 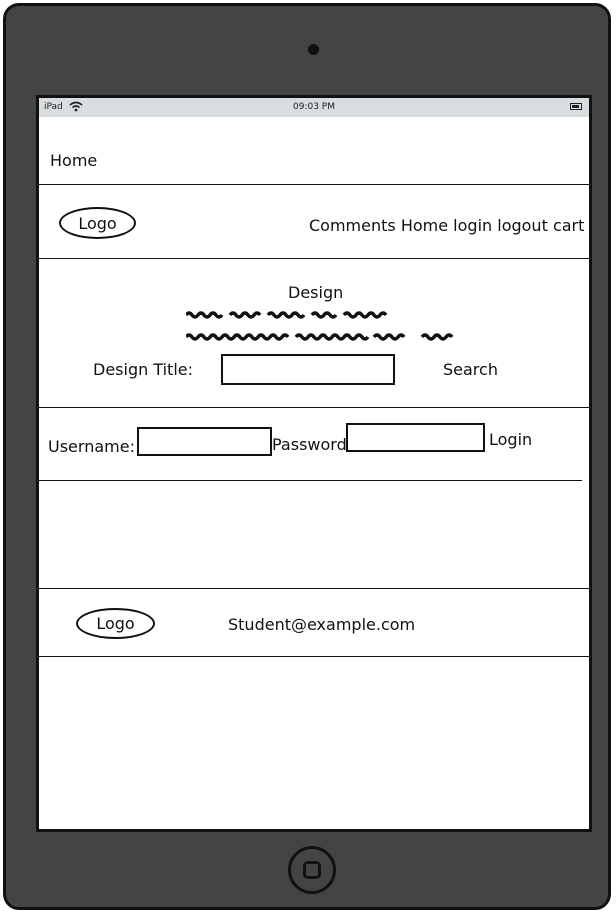 What do you see at coordinates (74, 160) in the screenshot?
I see `page-title: Home` at bounding box center [74, 160].